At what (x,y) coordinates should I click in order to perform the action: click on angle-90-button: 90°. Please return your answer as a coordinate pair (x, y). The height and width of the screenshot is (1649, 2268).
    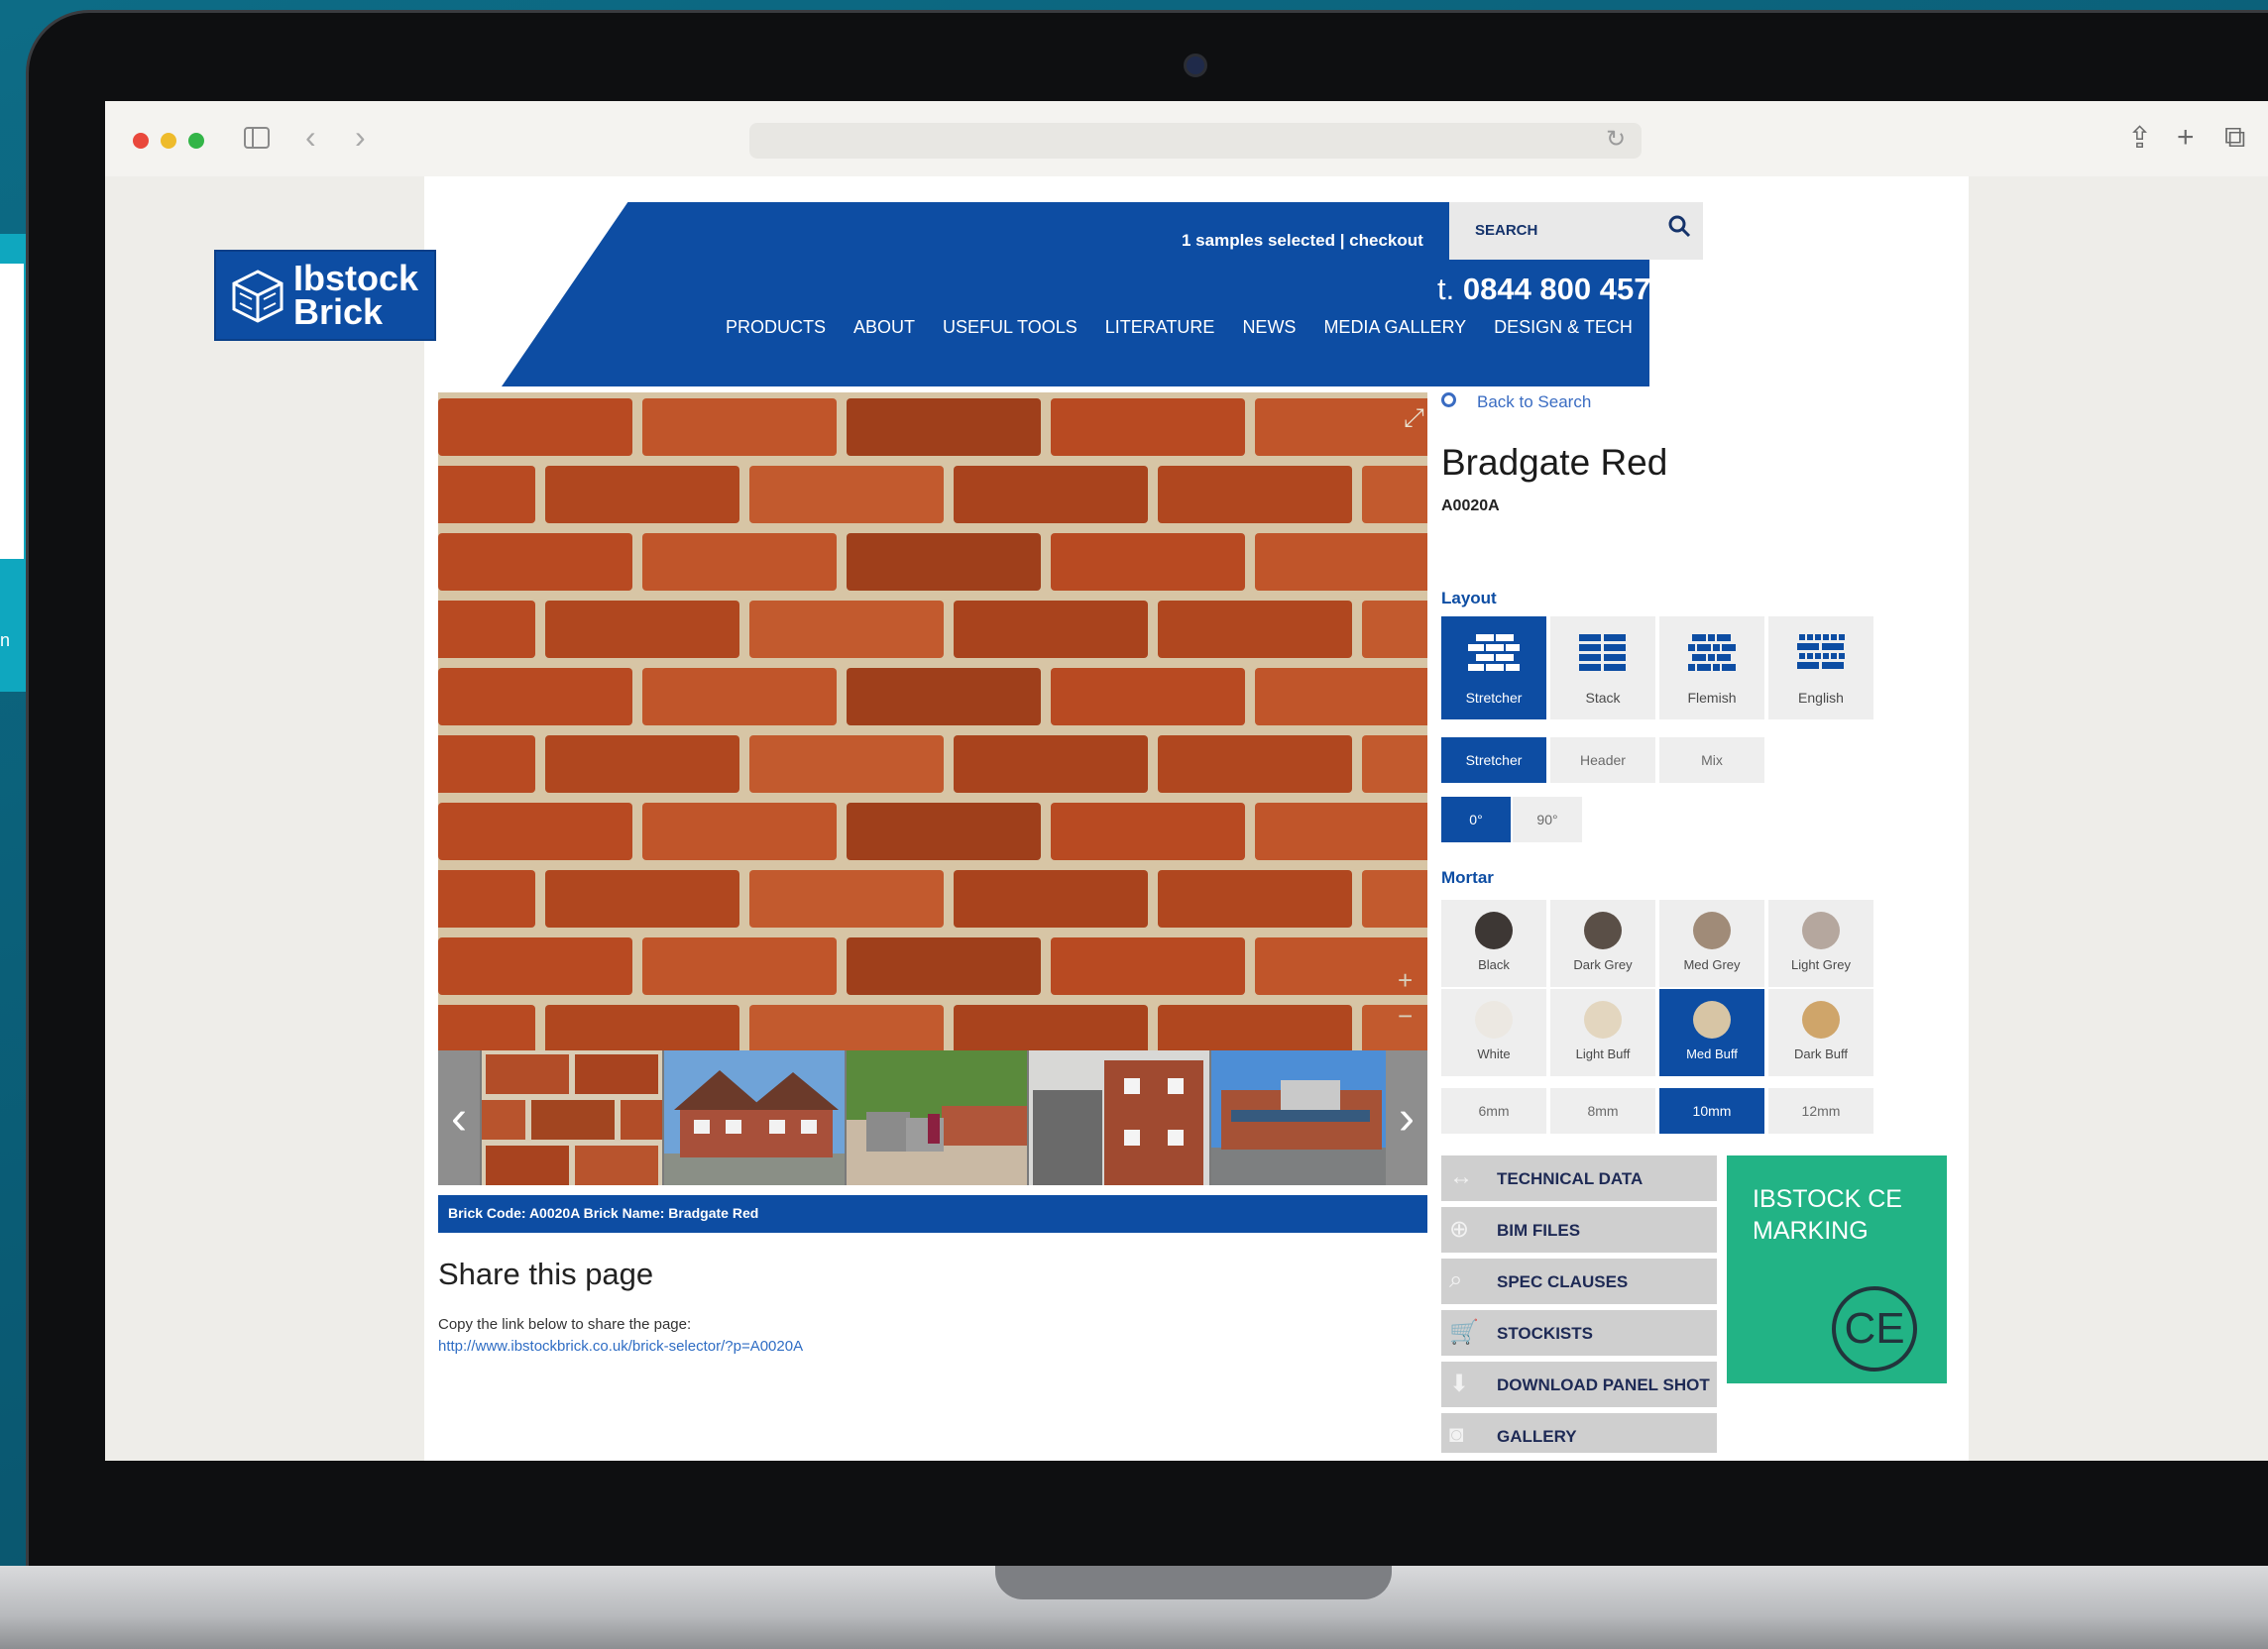
    Looking at the image, I should click on (1547, 819).